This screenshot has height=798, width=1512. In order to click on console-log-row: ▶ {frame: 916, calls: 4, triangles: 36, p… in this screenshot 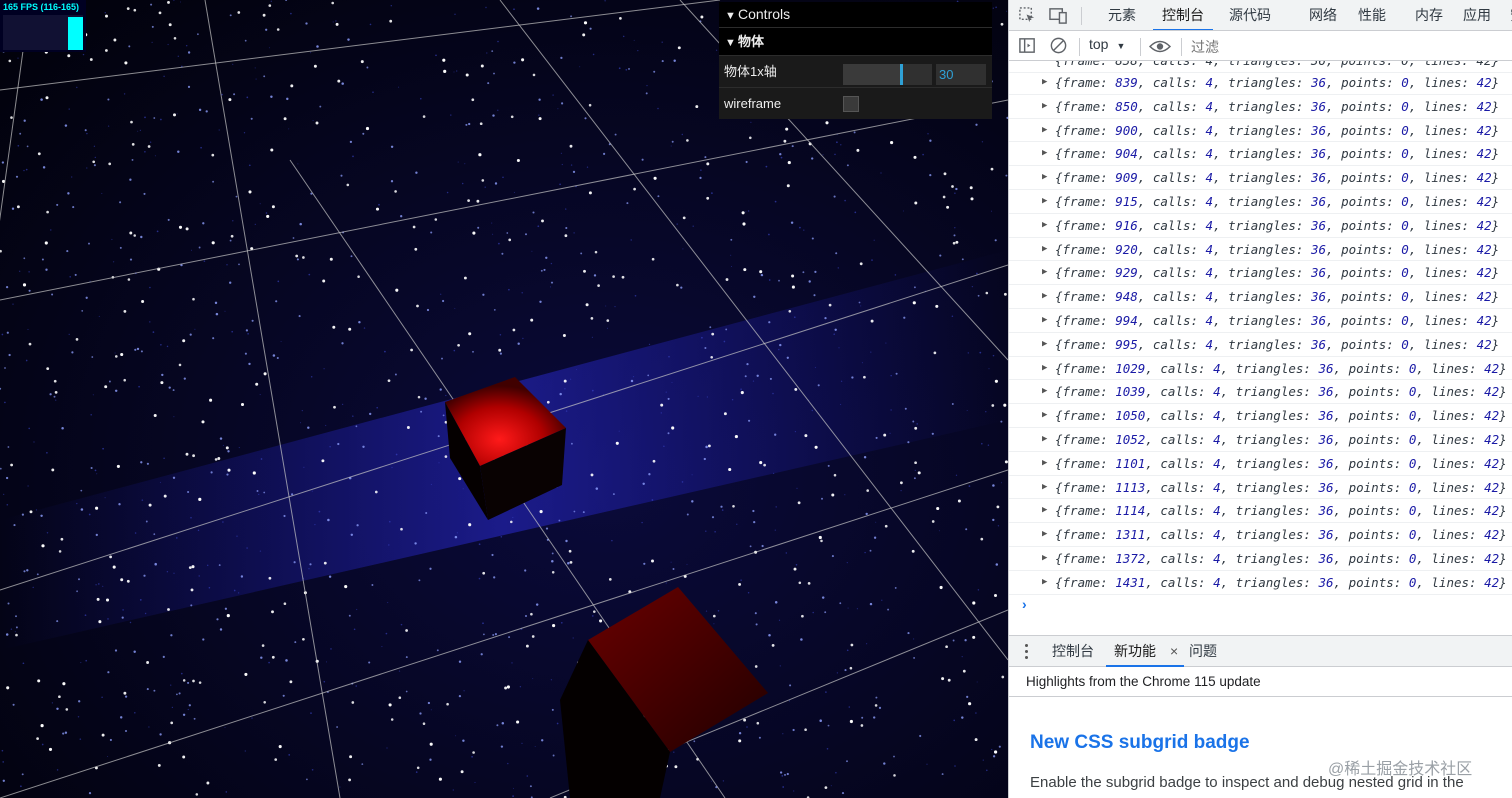, I will do `click(1260, 226)`.